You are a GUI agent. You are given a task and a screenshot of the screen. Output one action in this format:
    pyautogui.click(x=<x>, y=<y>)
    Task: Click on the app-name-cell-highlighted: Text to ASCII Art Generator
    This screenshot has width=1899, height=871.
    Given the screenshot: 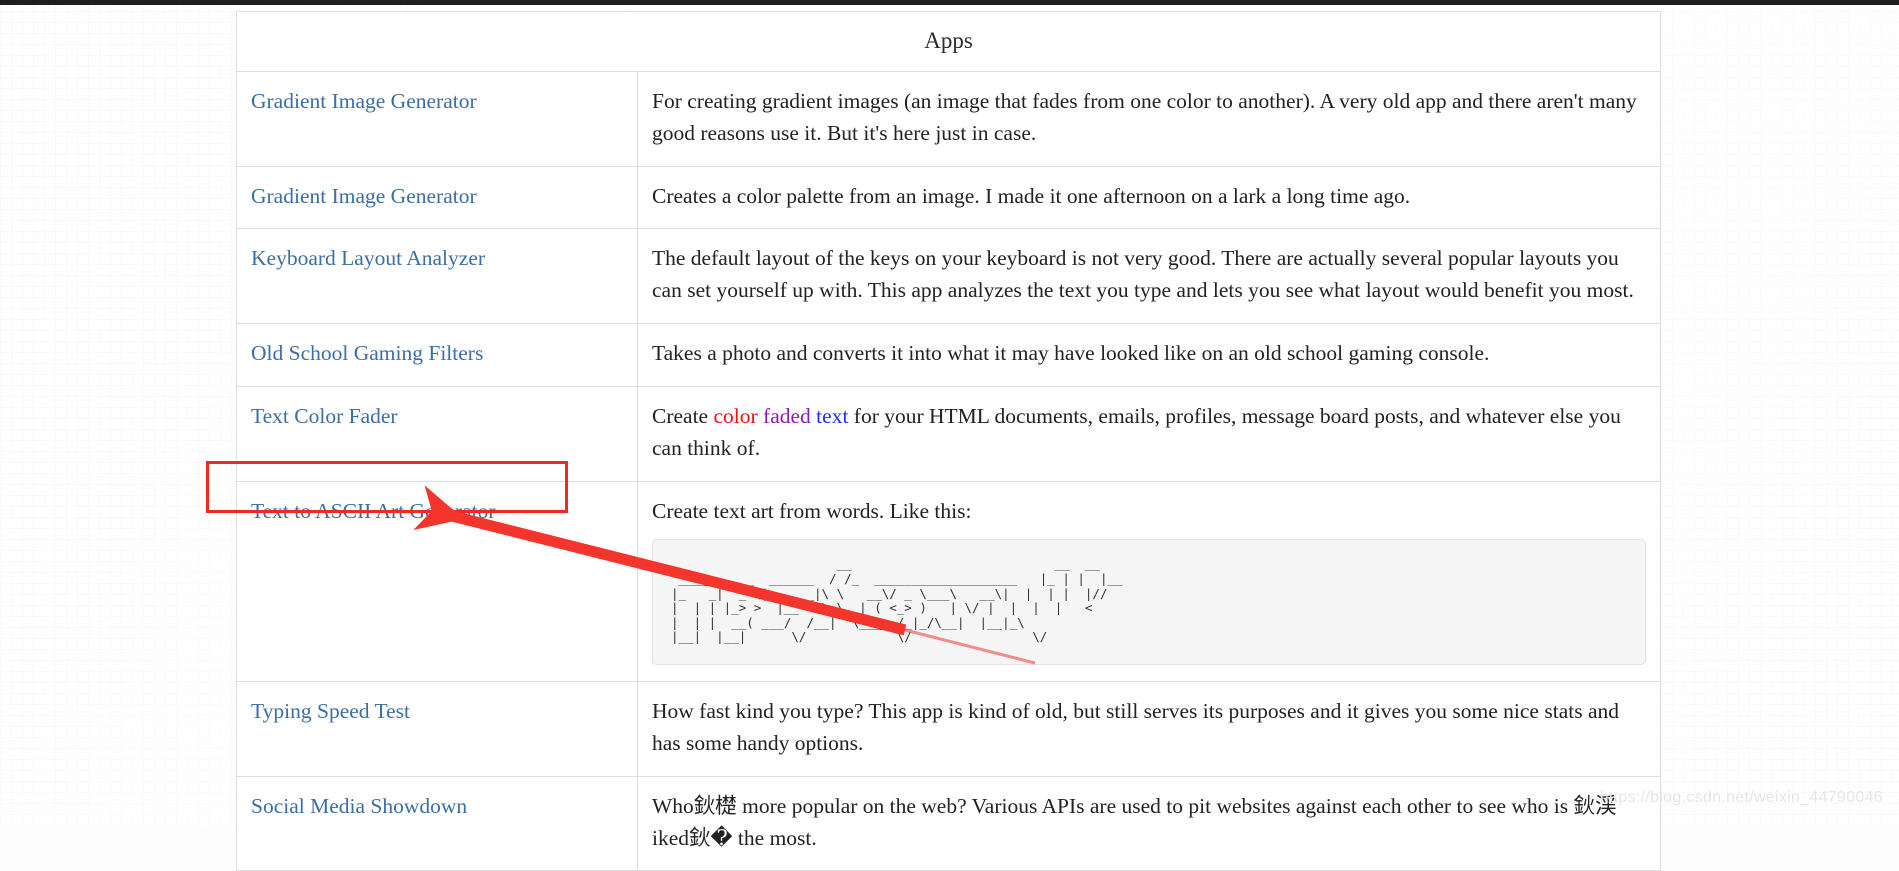 What is the action you would take?
    pyautogui.click(x=437, y=581)
    